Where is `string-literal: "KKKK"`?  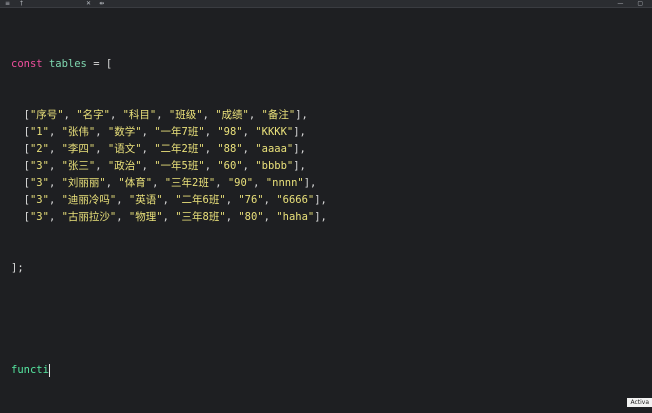
string-literal: "KKKK" is located at coordinates (274, 132).